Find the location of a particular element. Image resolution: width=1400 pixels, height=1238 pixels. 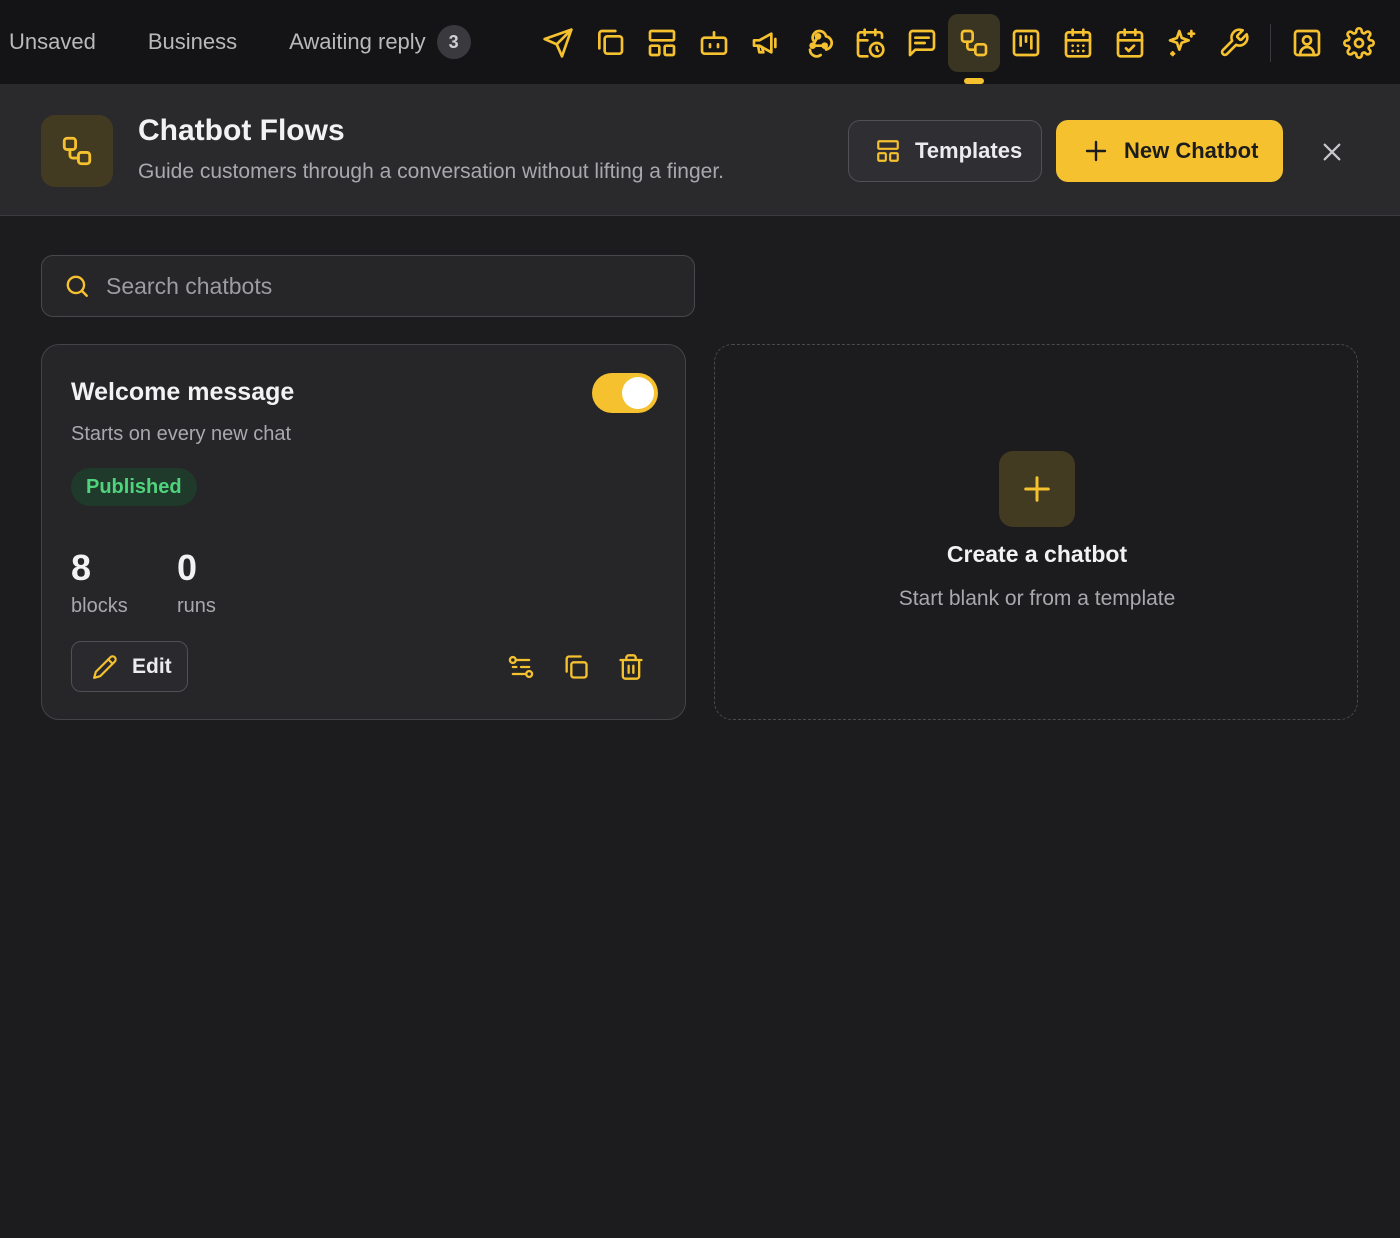

copy-tool-button is located at coordinates (610, 43).